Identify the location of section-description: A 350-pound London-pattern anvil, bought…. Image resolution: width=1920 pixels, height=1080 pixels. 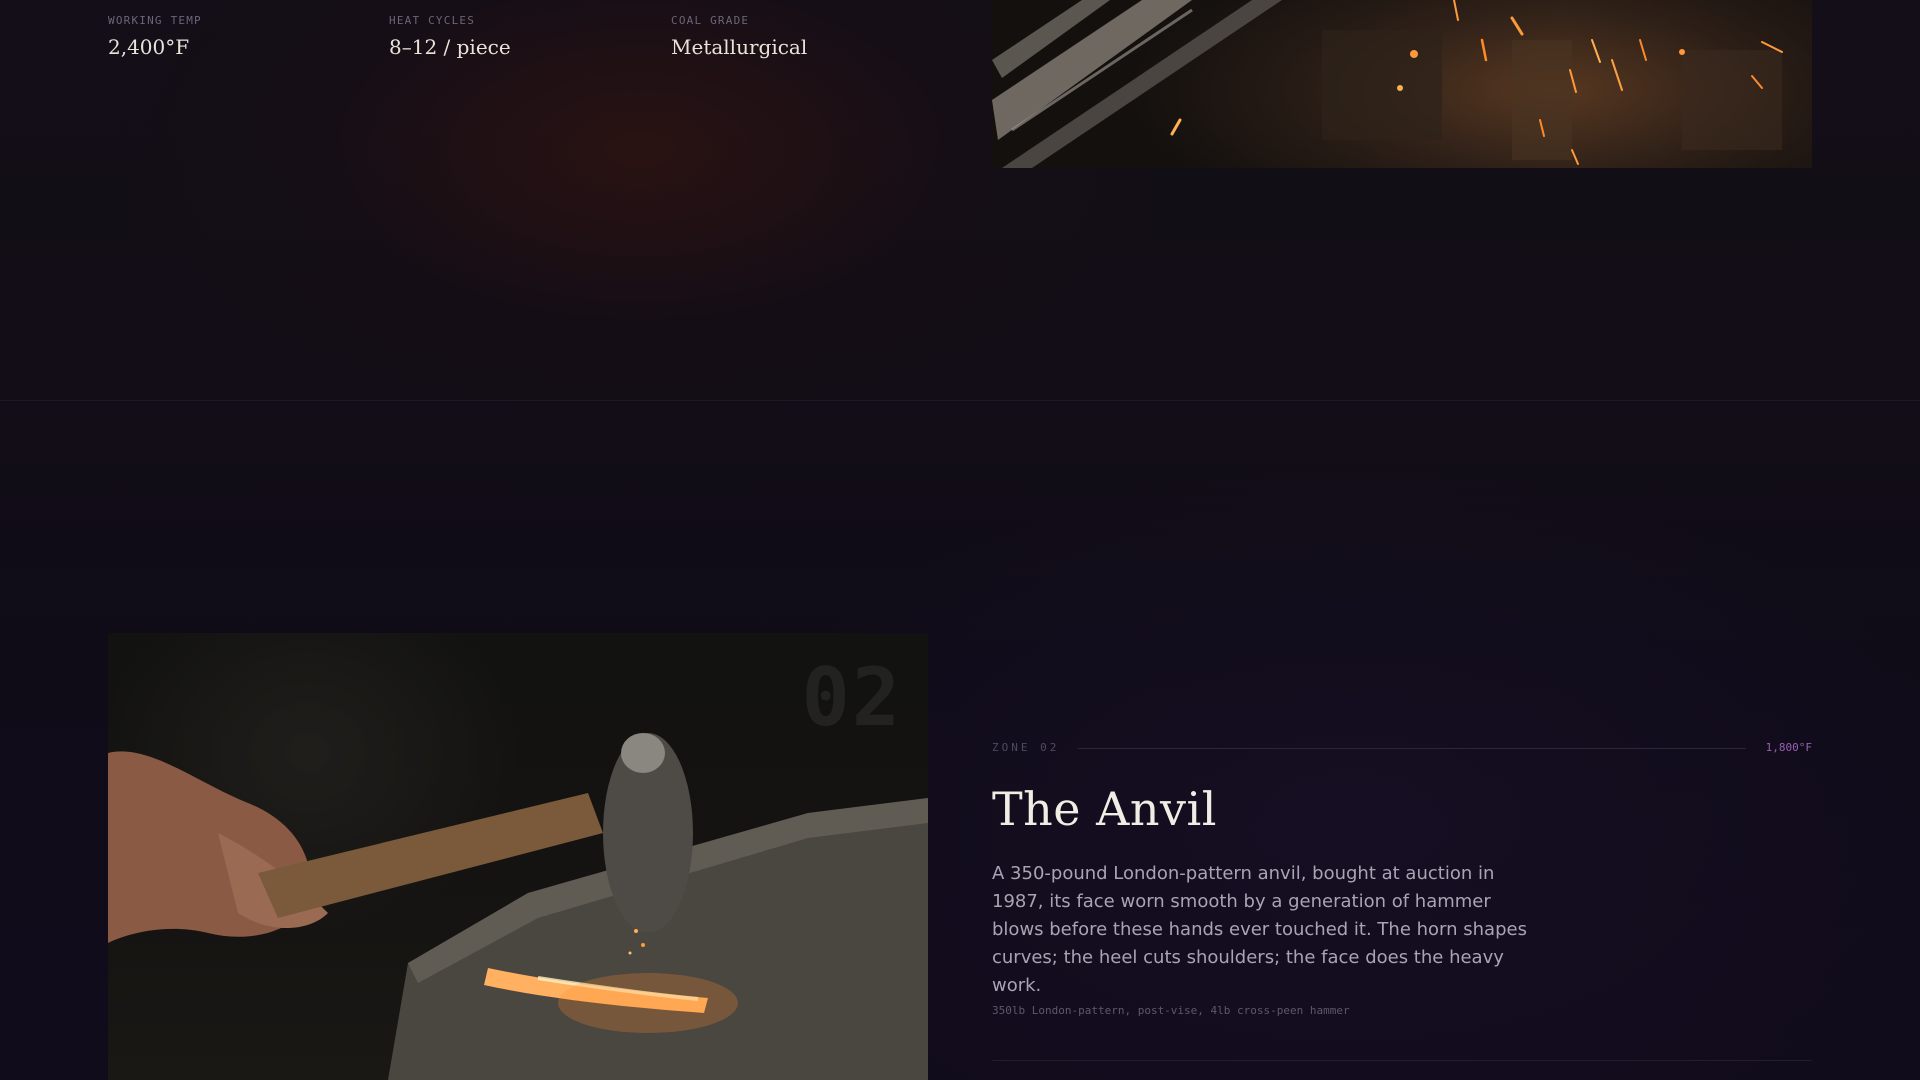
(1259, 929).